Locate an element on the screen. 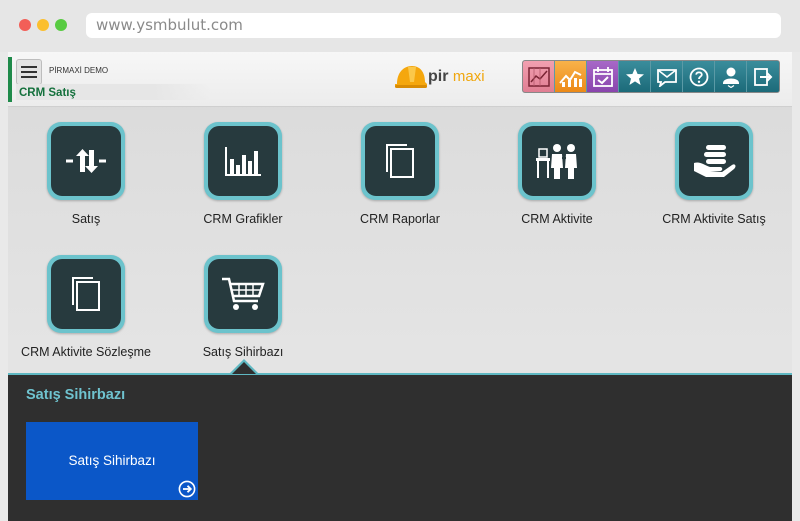 The image size is (800, 521). logo-pir: pir is located at coordinates (438, 76).